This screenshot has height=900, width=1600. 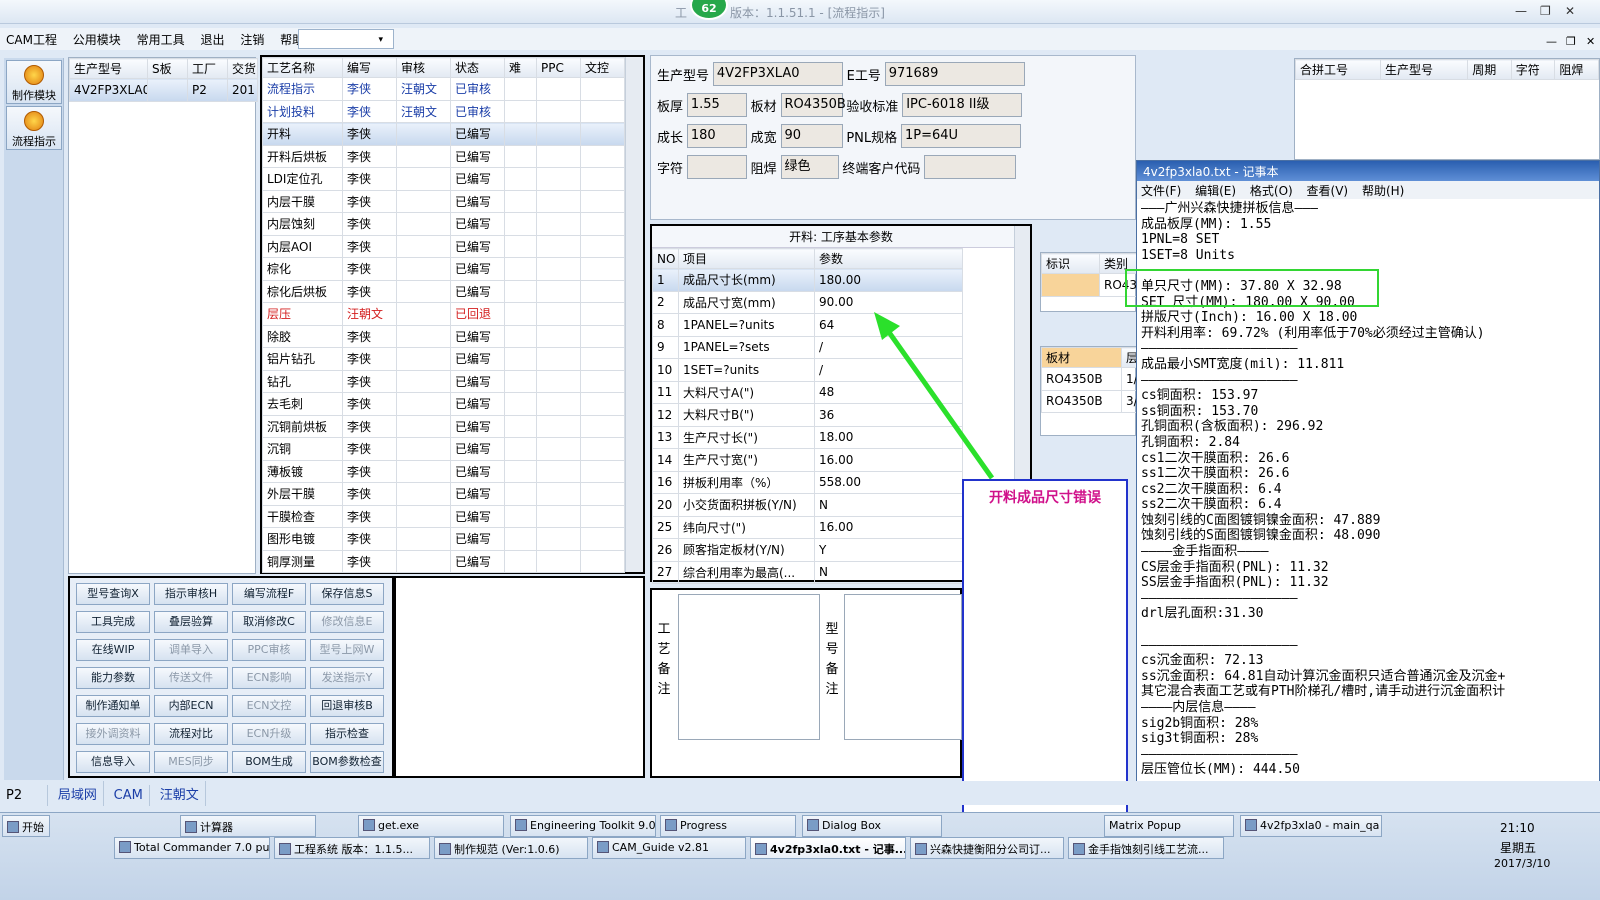 What do you see at coordinates (443, 156) in the screenshot?
I see `table-row: 开料后烘板 李侠 已编写` at bounding box center [443, 156].